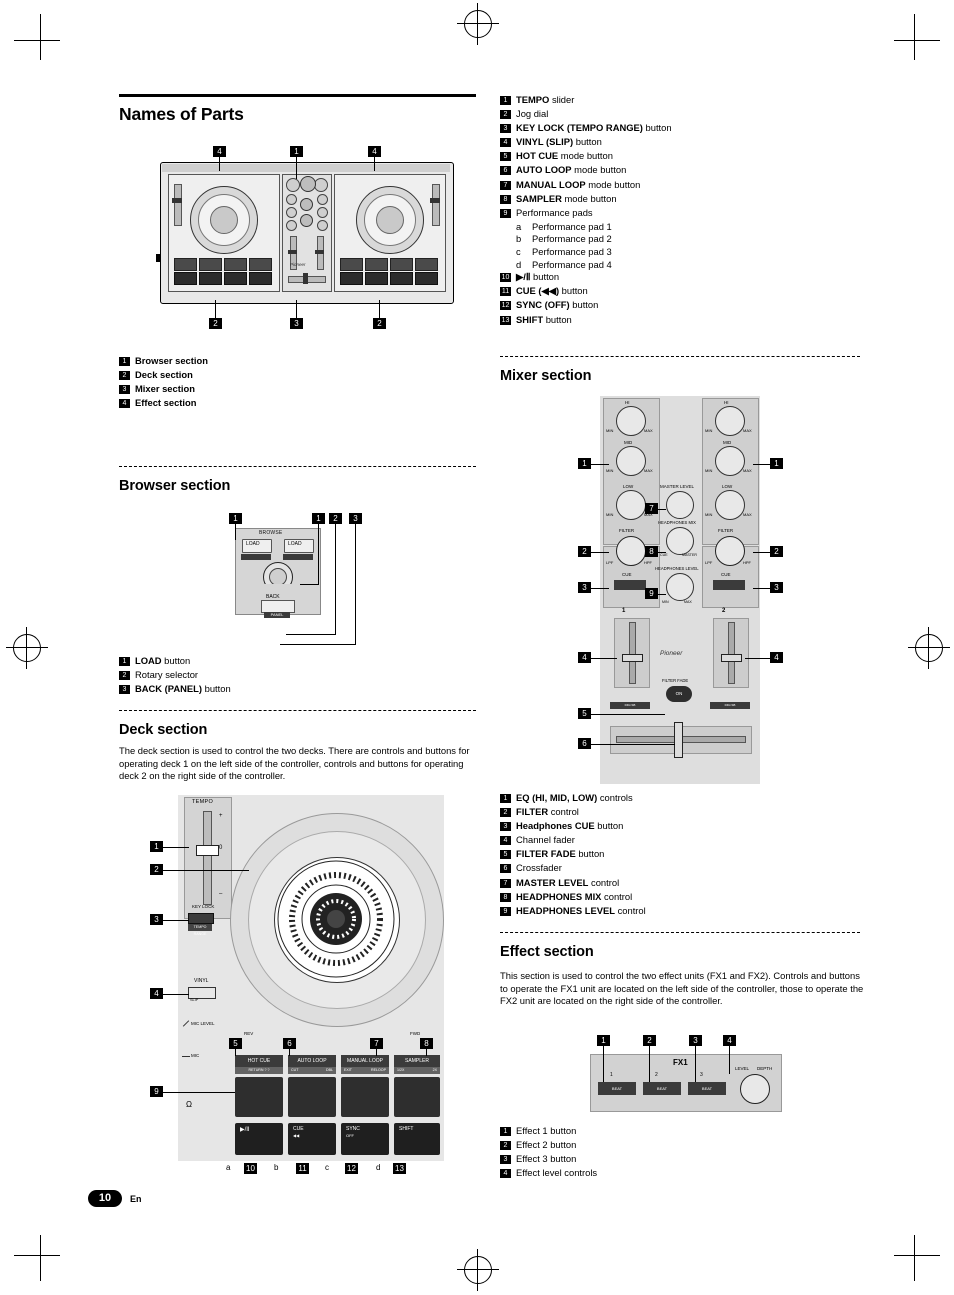 This screenshot has width=954, height=1295. What do you see at coordinates (546, 1130) in the screenshot?
I see `item-label: Effect 1 button` at bounding box center [546, 1130].